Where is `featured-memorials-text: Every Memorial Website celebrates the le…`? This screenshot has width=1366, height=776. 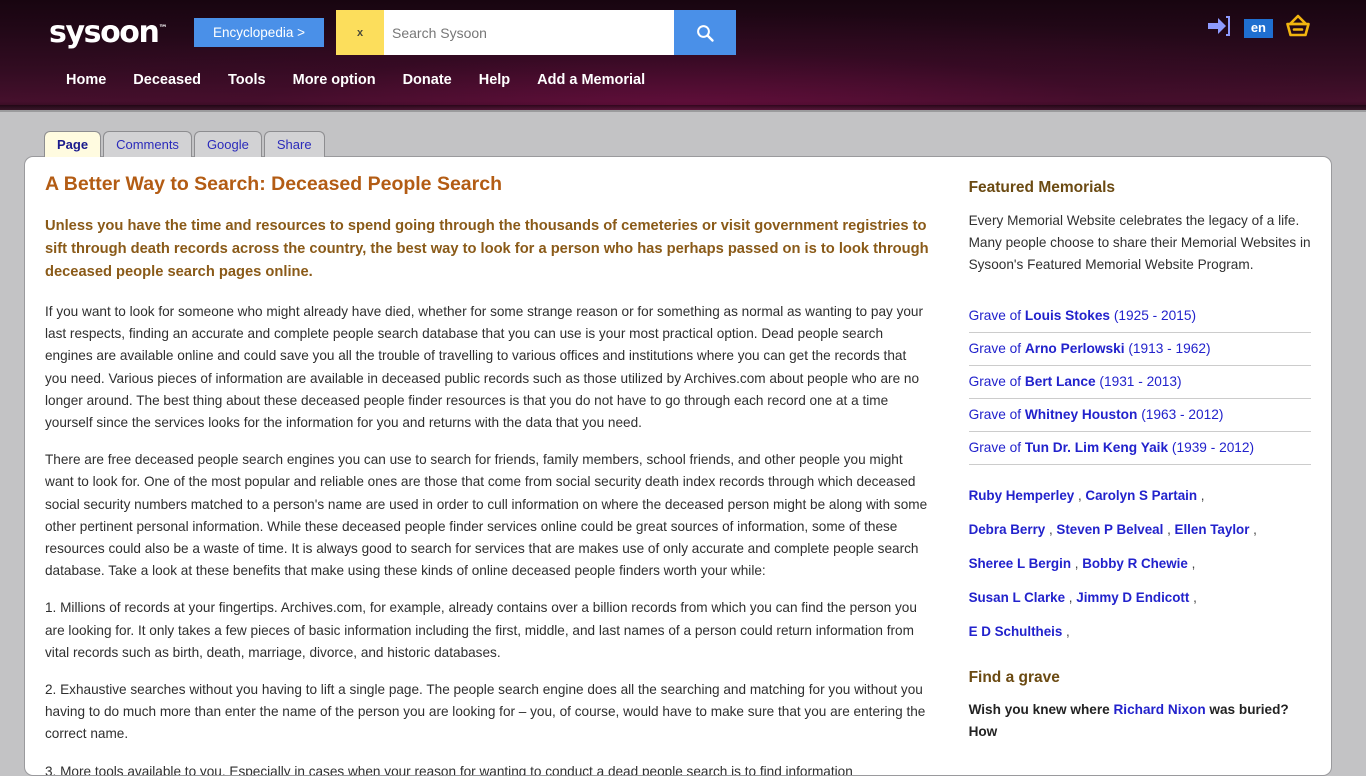 featured-memorials-text: Every Memorial Website celebrates the le… is located at coordinates (1139, 242).